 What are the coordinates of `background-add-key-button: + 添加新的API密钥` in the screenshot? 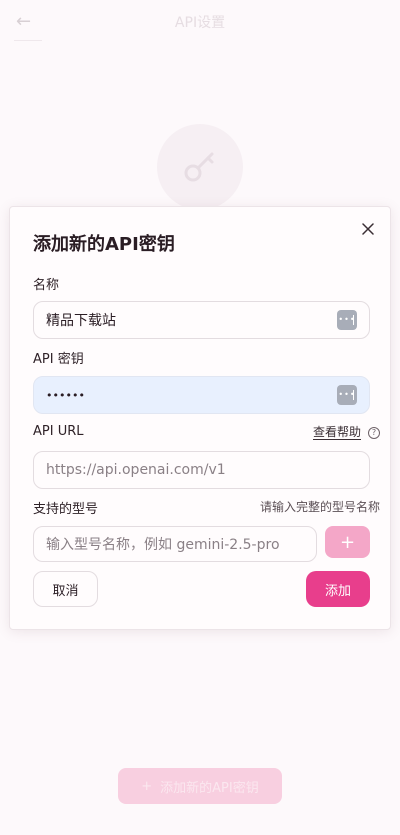 It's located at (200, 786).